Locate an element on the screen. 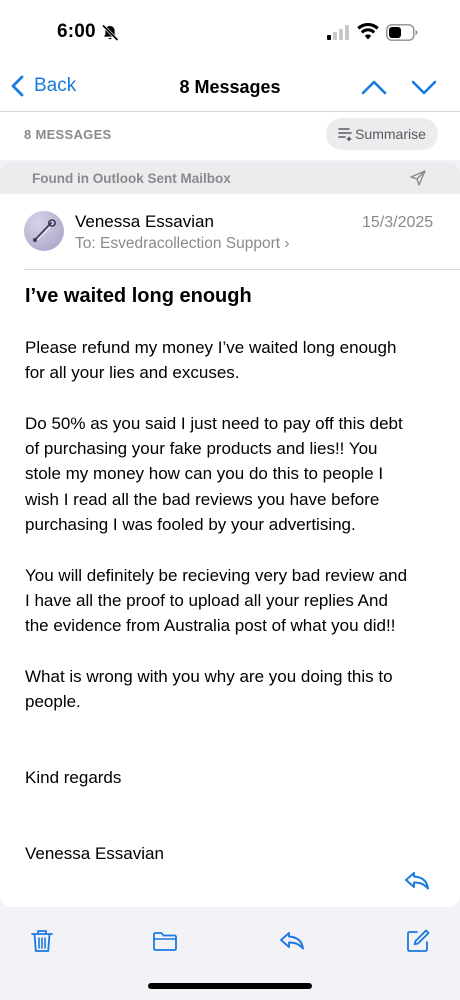 The image size is (460, 1000). thread-subheader: 8 MESSAGES Summarise is located at coordinates (230, 136).